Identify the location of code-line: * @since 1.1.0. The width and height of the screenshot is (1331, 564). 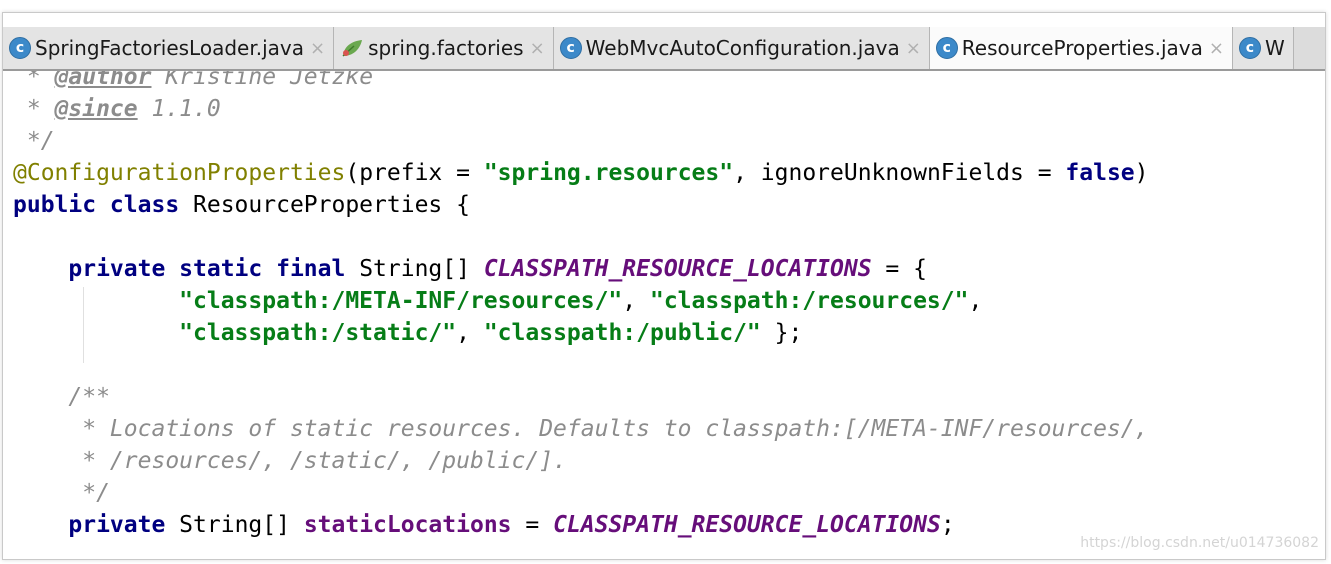
(117, 109).